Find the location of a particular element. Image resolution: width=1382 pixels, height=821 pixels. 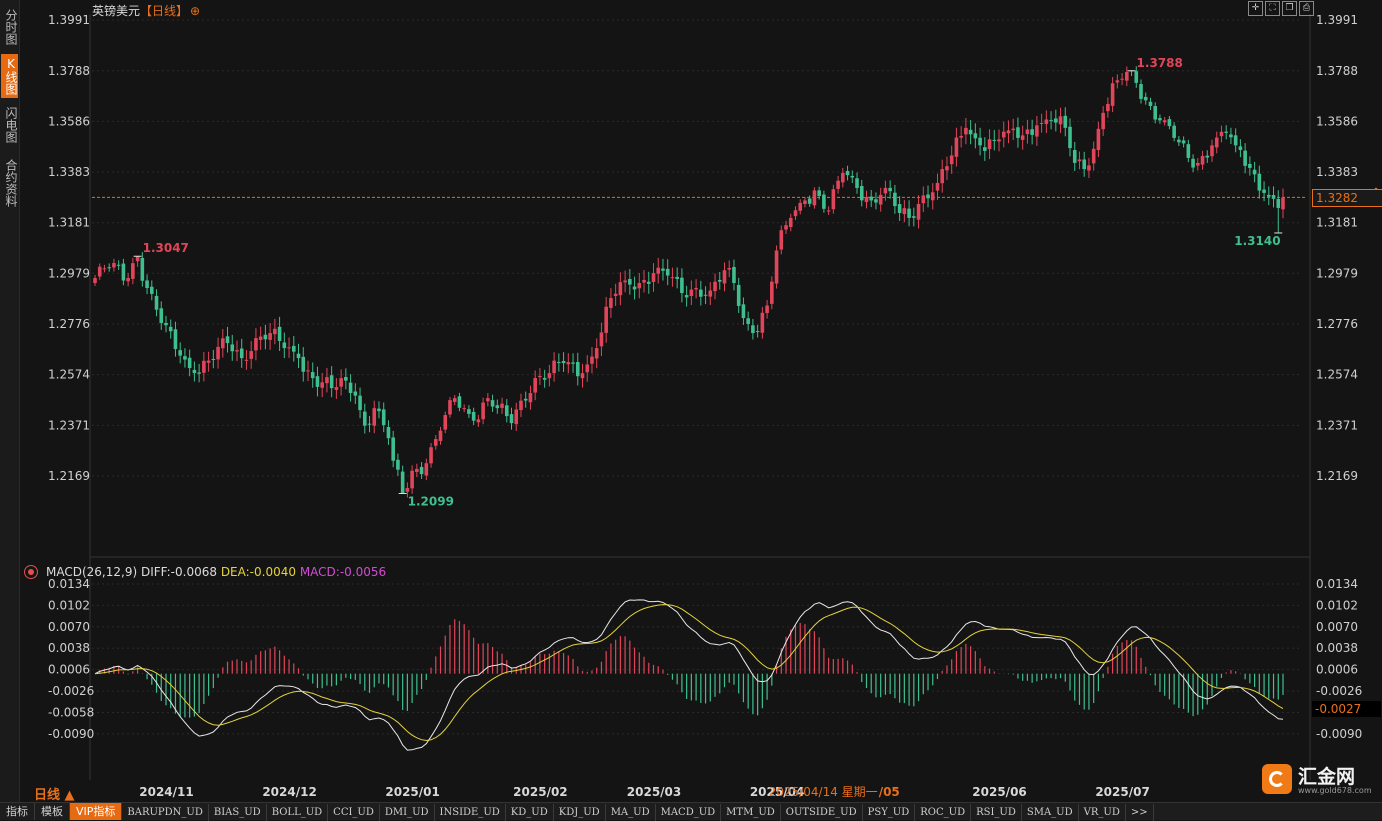

current-macd-label: -0.0027 is located at coordinates (1346, 708).